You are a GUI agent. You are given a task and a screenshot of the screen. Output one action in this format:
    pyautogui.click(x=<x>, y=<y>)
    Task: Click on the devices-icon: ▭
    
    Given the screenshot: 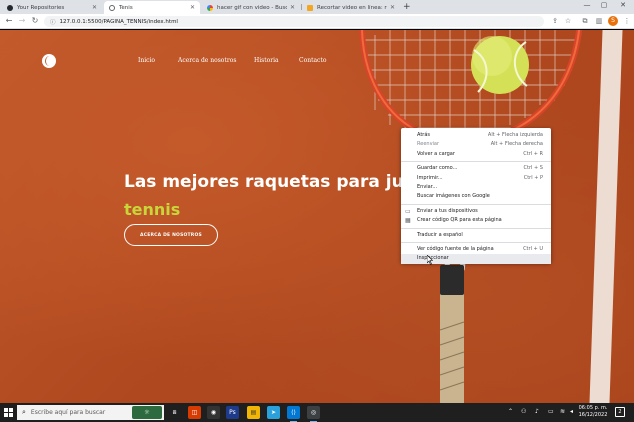 What is the action you would take?
    pyautogui.click(x=408, y=211)
    